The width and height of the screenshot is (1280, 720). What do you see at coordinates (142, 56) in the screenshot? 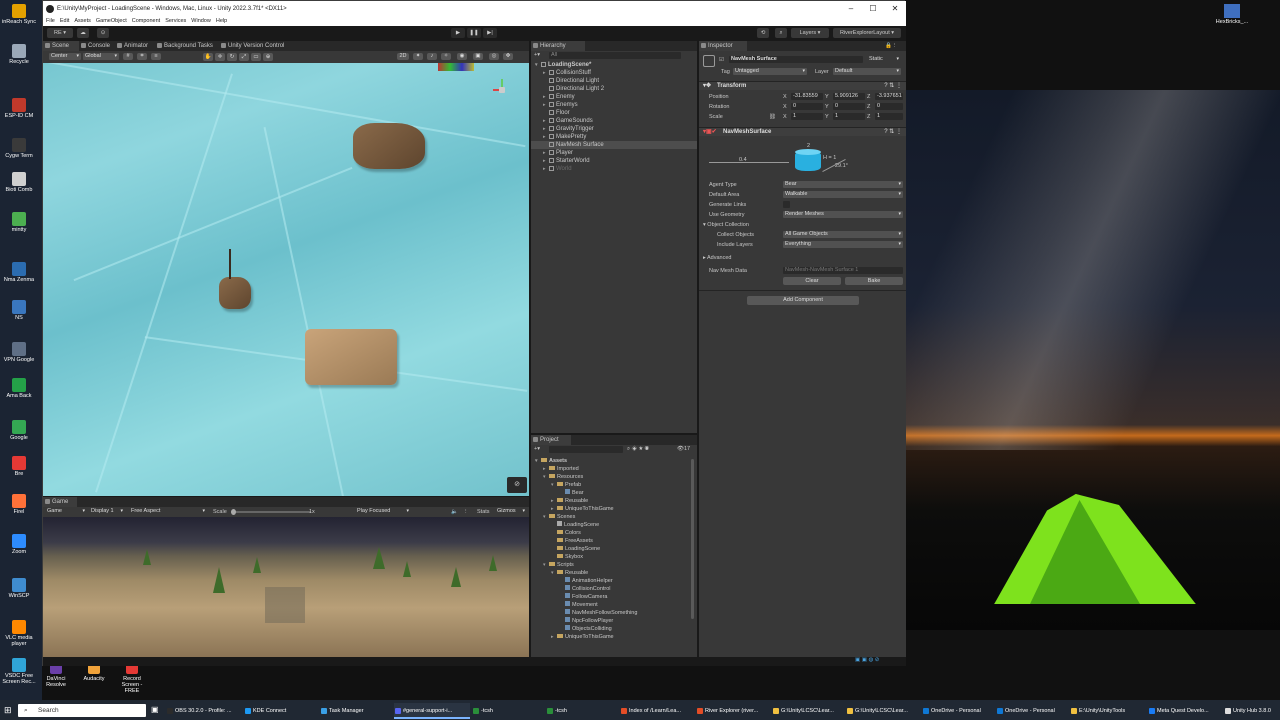
I see `snap-icon: ⌗` at bounding box center [142, 56].